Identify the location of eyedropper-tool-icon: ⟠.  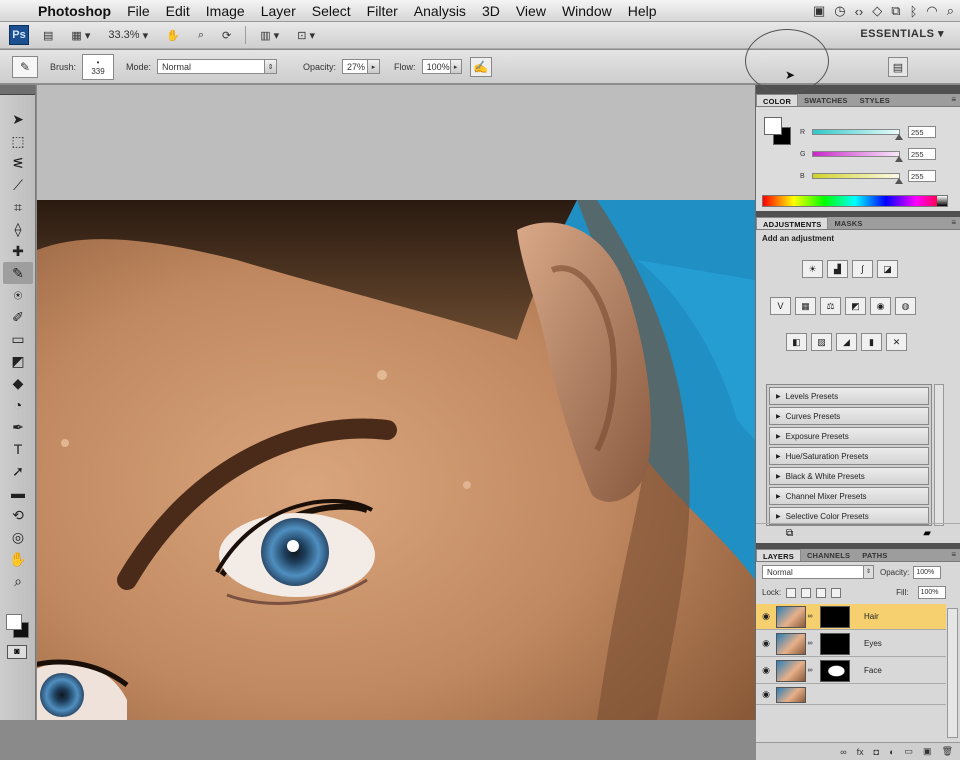
(18, 229).